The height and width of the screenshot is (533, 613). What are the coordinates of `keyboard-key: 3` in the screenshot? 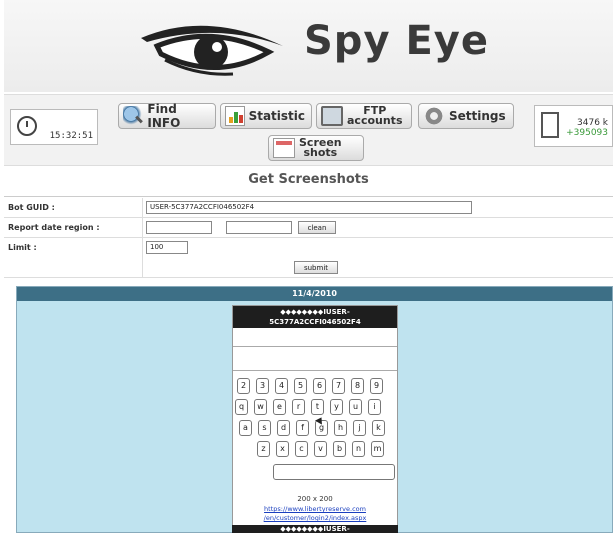 It's located at (262, 386).